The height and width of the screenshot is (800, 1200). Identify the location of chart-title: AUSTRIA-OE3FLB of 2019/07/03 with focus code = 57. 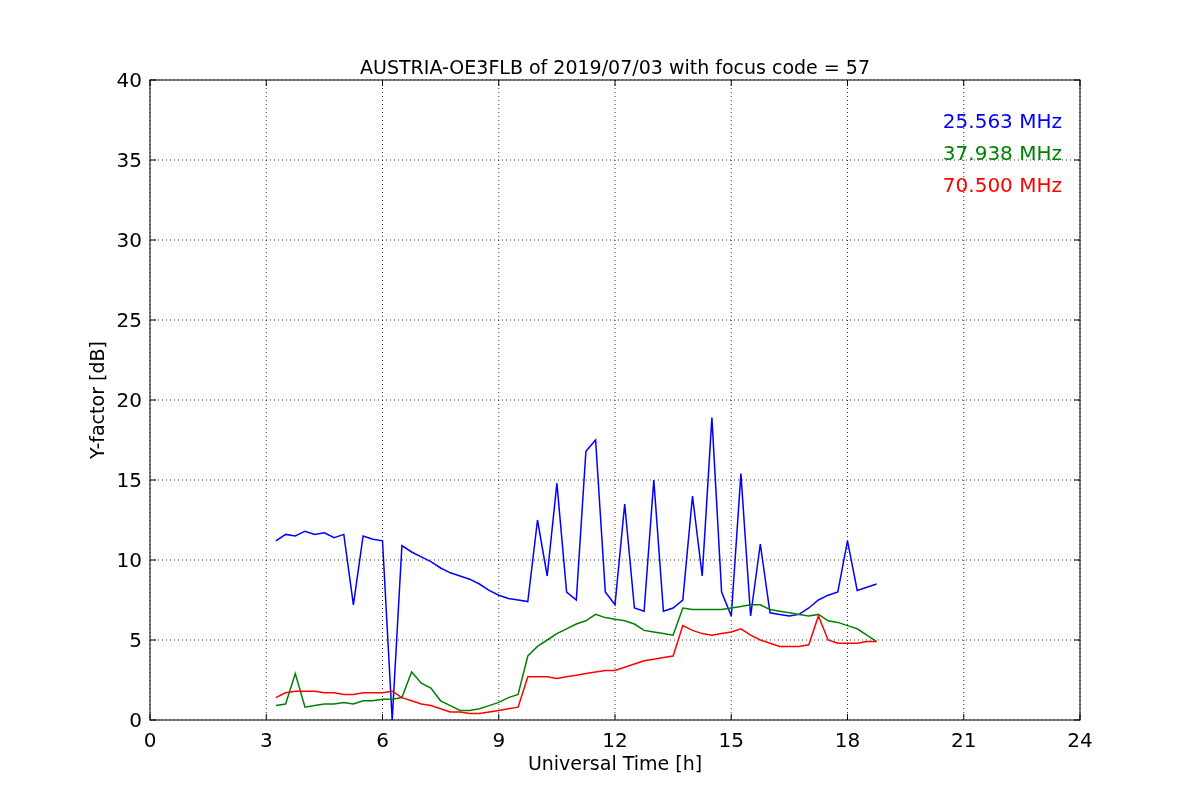
(615, 67).